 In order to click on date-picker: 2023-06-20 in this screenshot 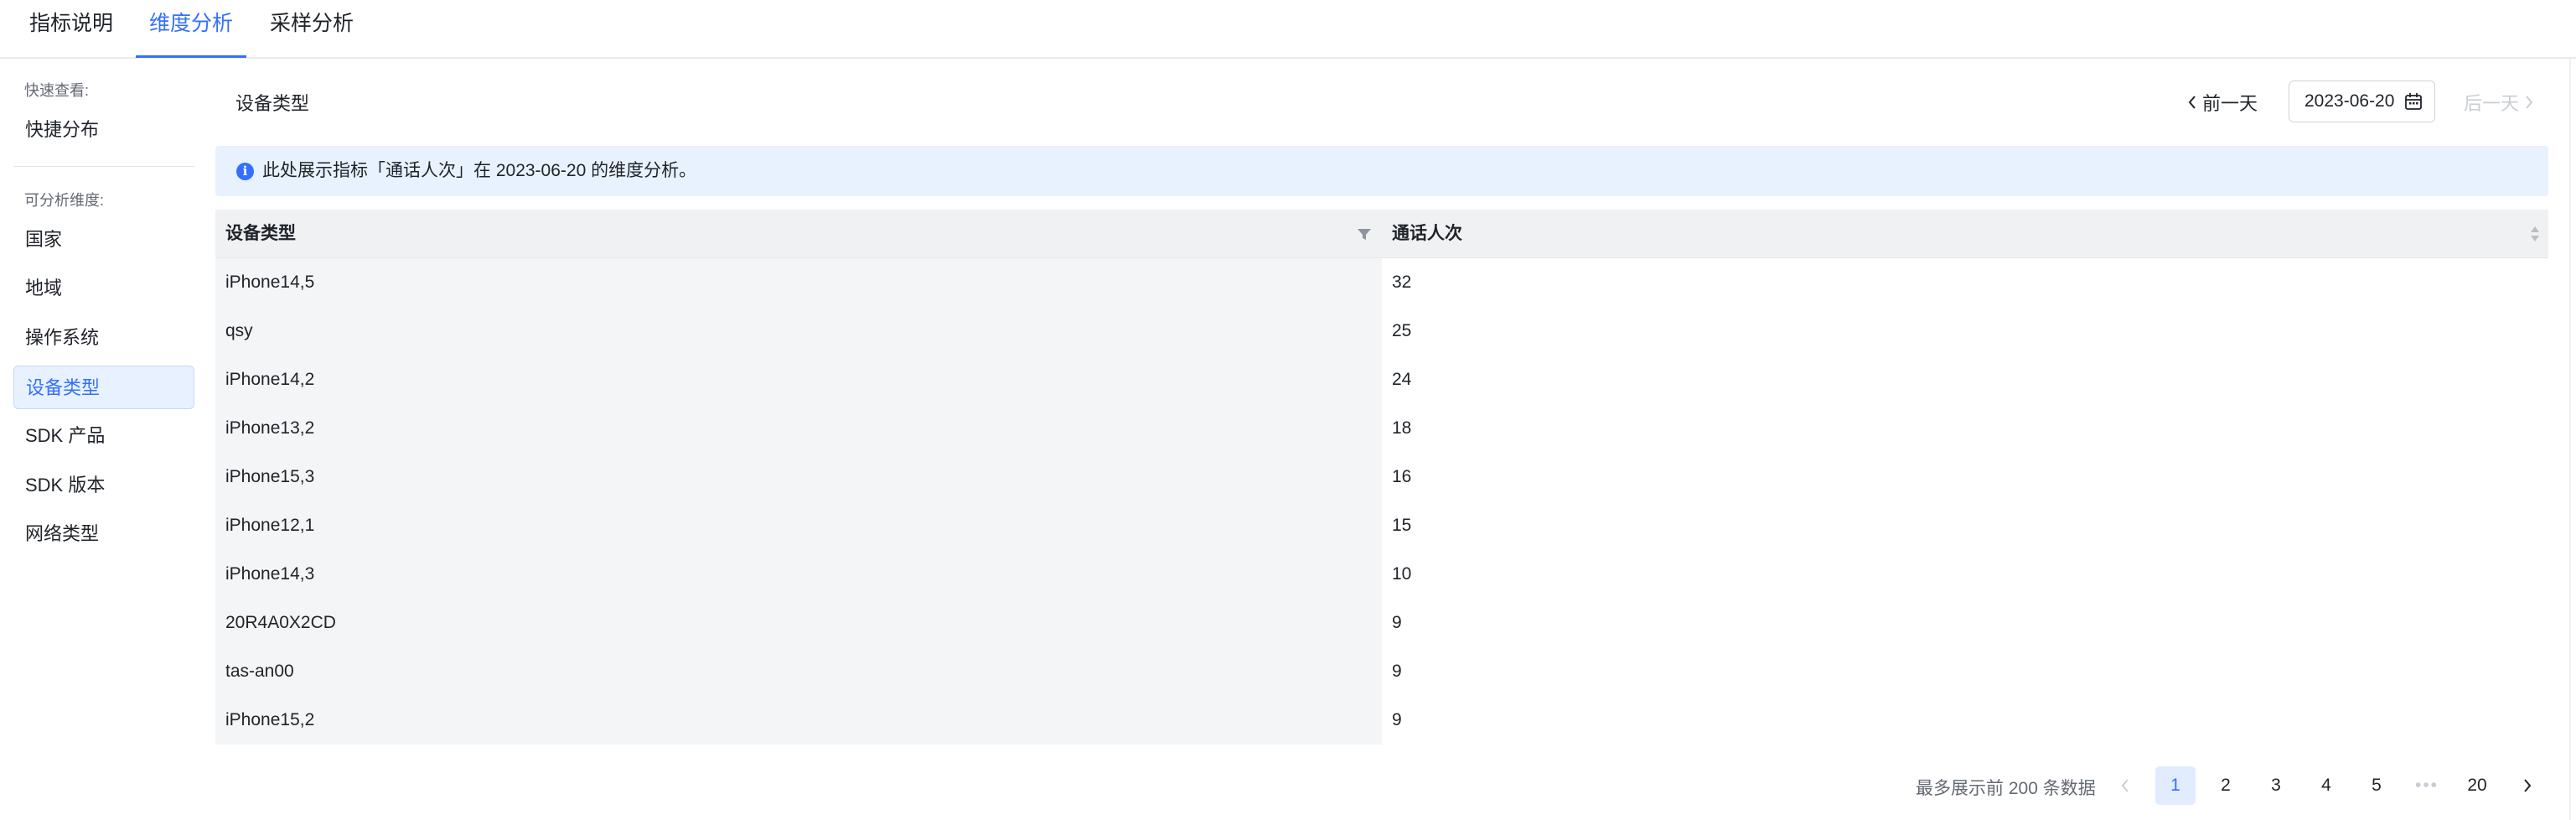, I will do `click(2362, 101)`.